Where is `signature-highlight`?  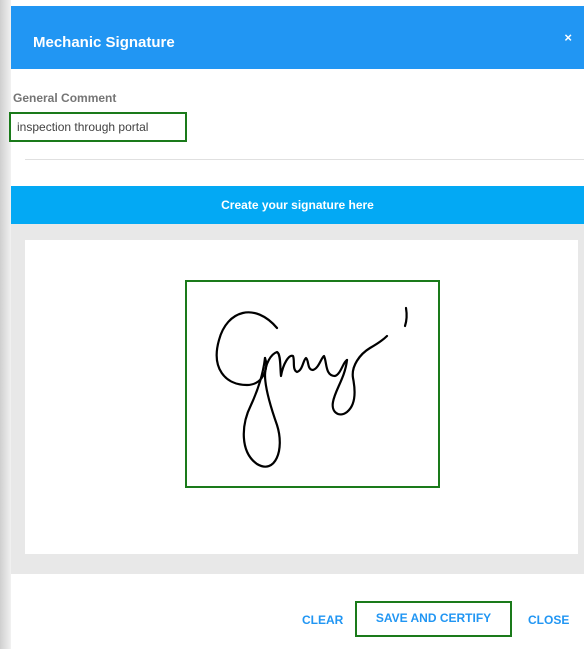 signature-highlight is located at coordinates (312, 384).